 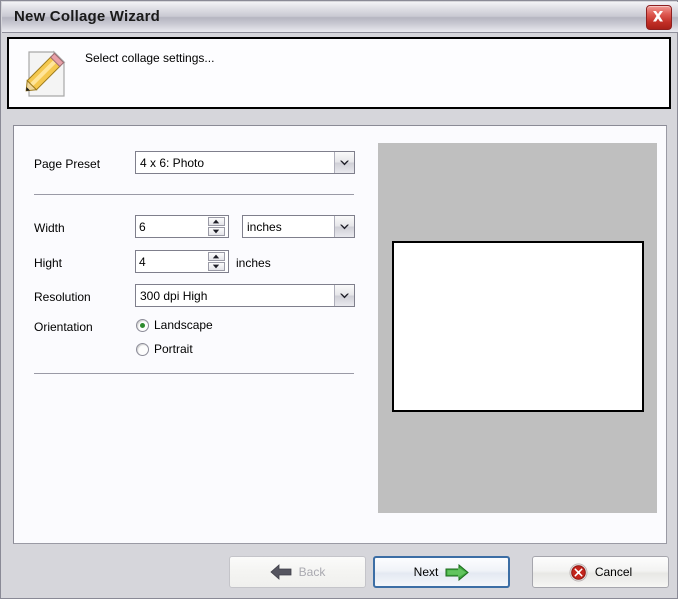 I want to click on preview-page-rectangle, so click(x=518, y=326).